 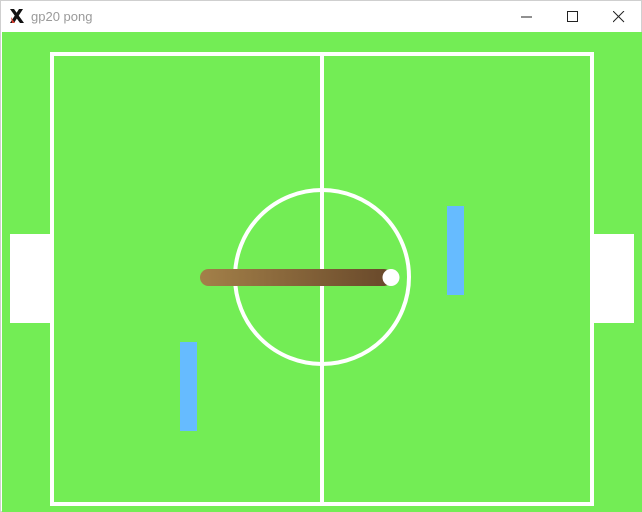 I want to click on ball, so click(x=391, y=277).